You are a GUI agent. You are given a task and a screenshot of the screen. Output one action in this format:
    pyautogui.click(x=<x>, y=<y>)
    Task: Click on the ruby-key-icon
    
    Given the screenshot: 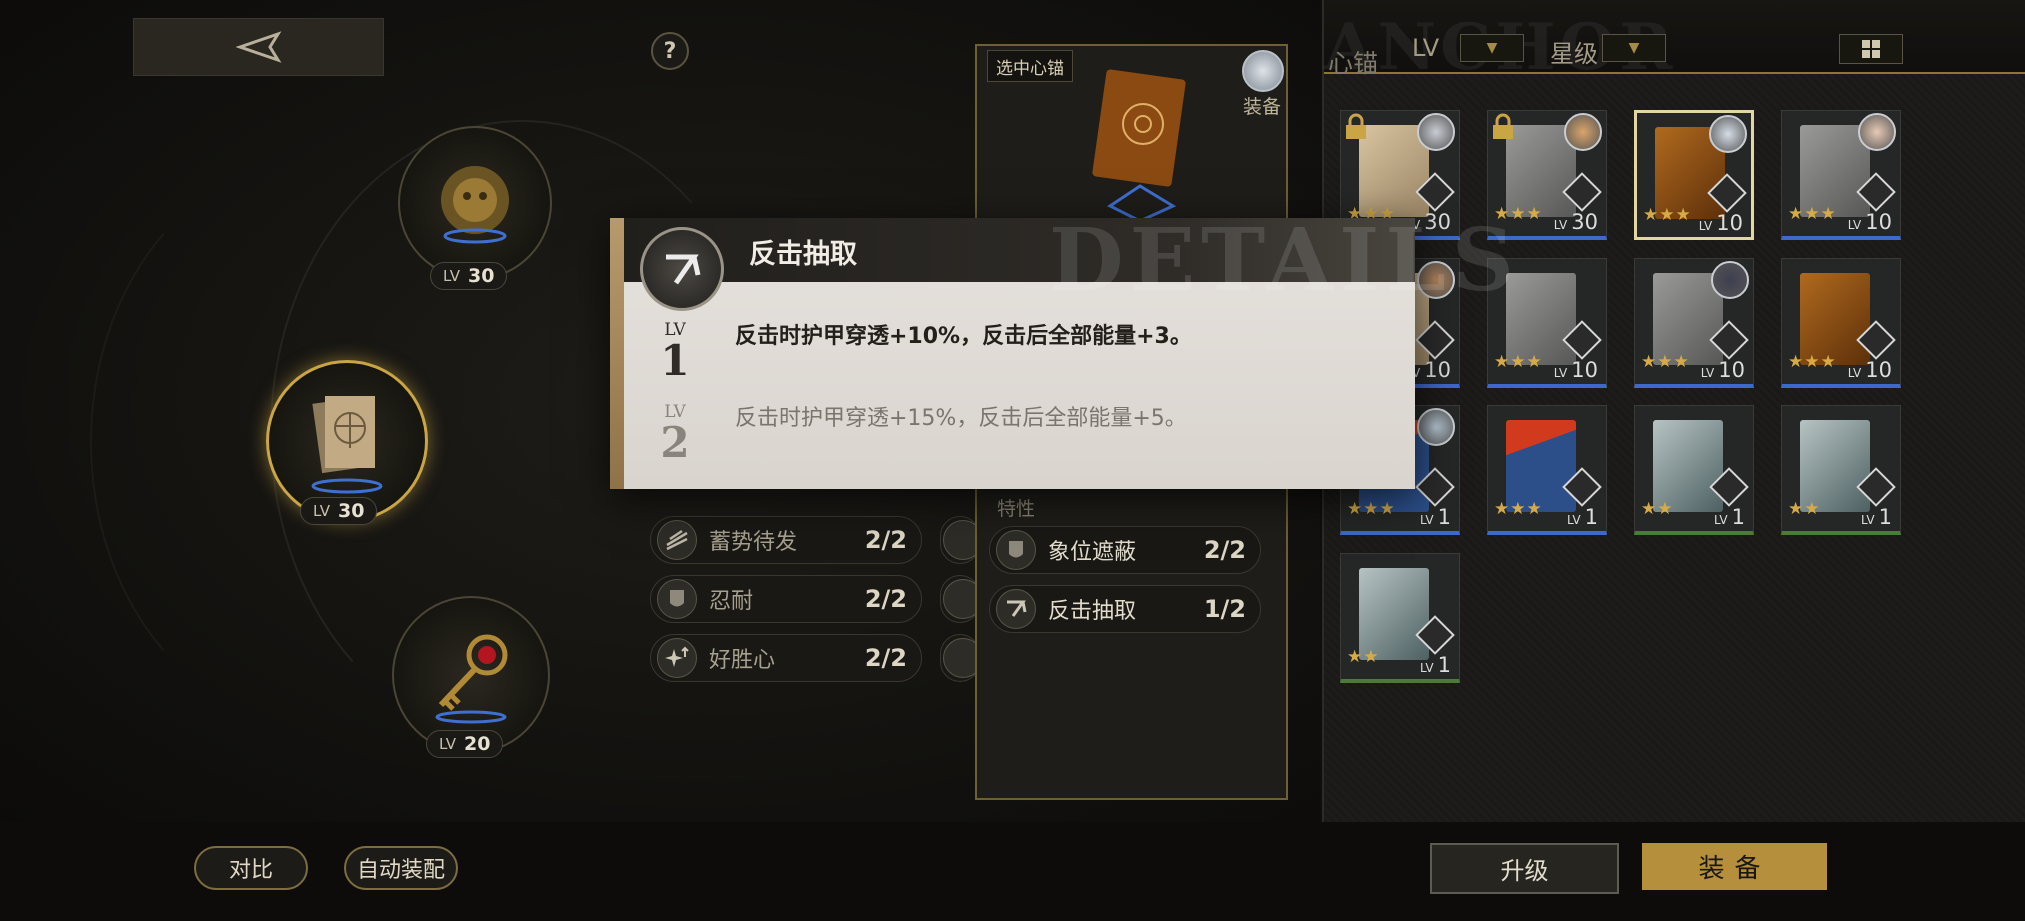 What is the action you would take?
    pyautogui.click(x=471, y=679)
    